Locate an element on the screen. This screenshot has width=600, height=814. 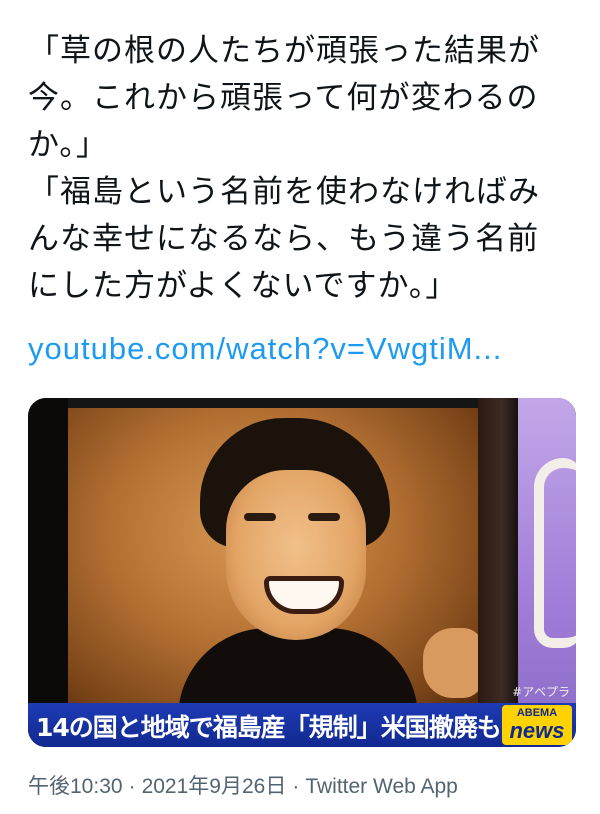
video-left-border is located at coordinates (48, 572).